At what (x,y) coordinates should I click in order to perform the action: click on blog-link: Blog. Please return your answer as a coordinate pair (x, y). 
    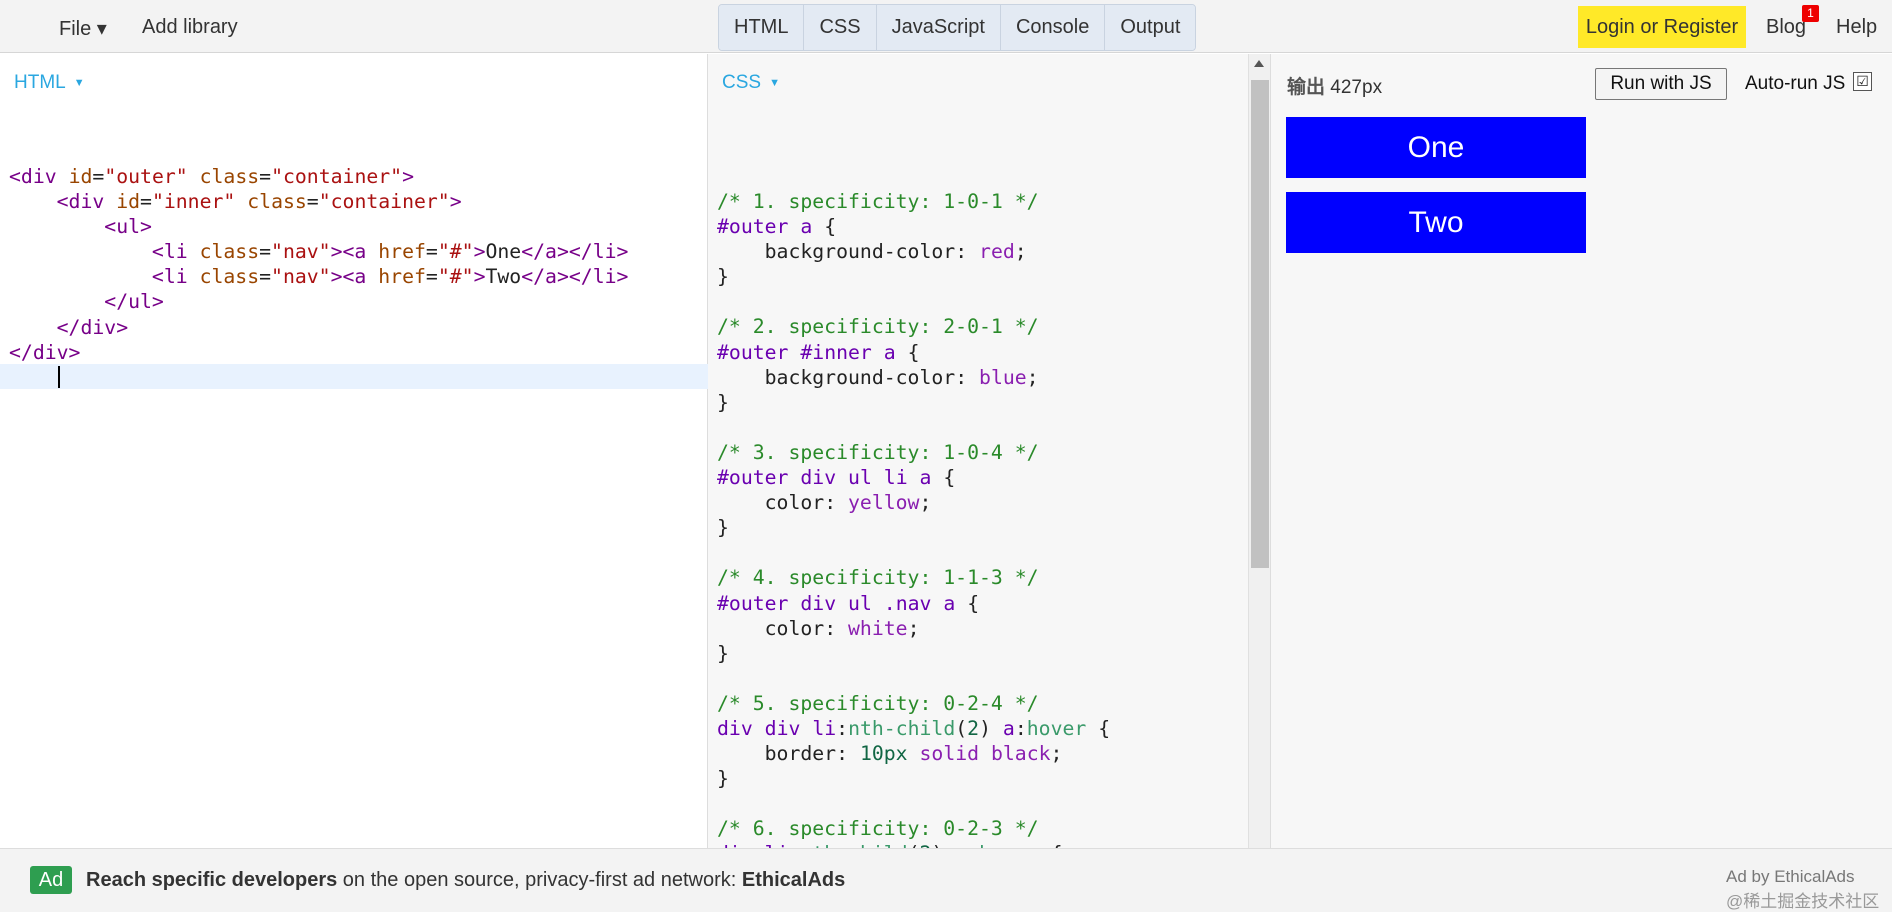
    Looking at the image, I should click on (1786, 27).